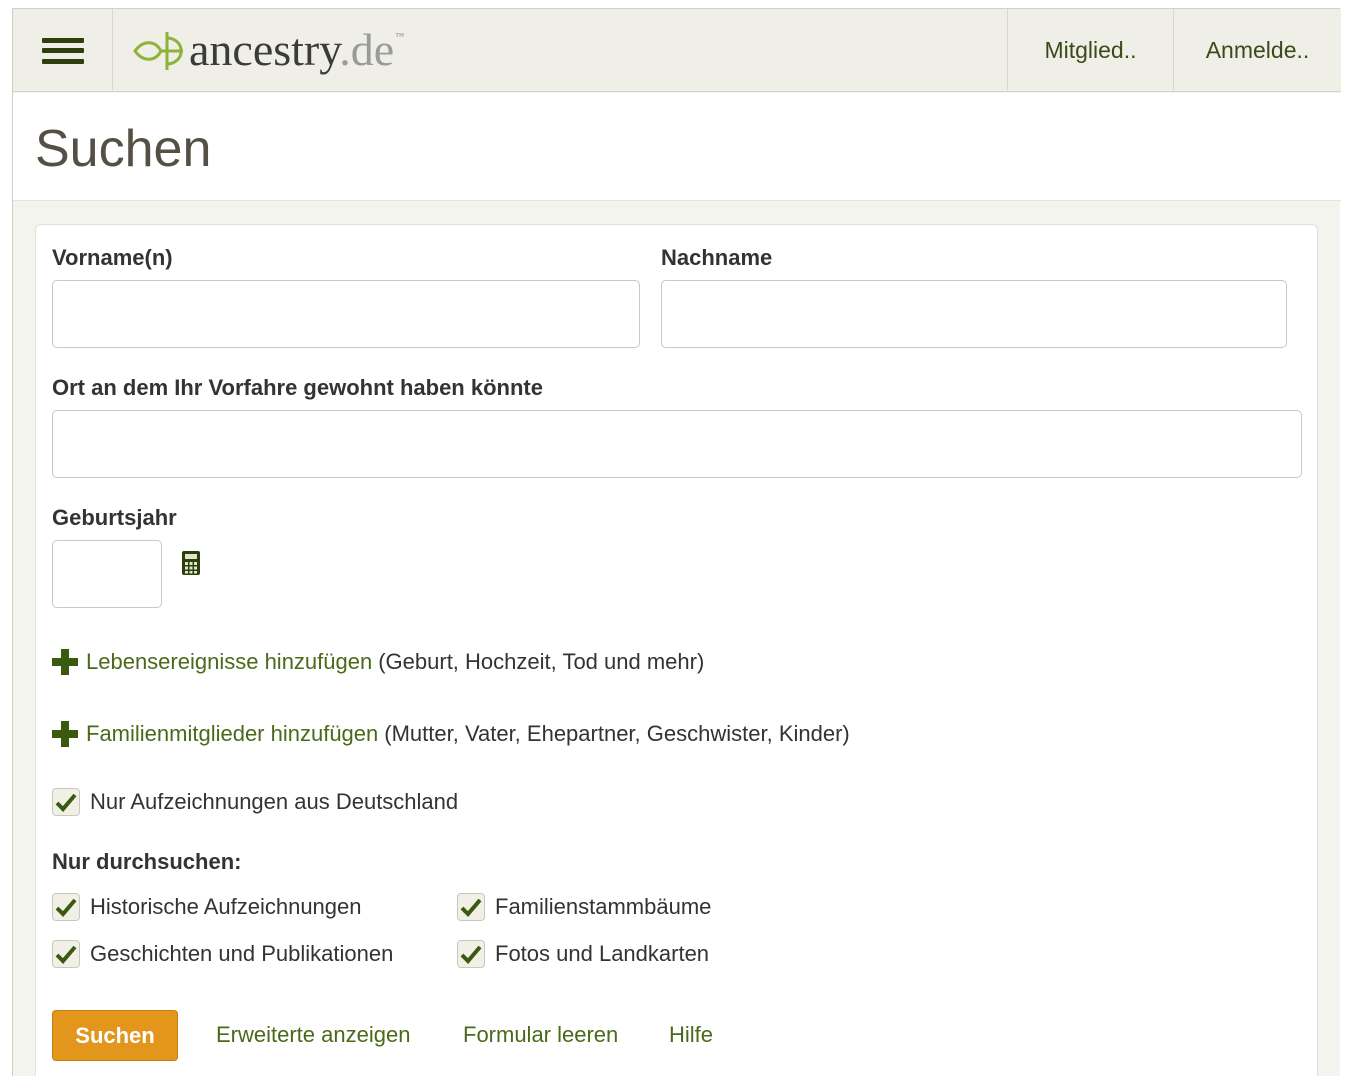 This screenshot has height=1076, width=1345. I want to click on photos-maps-checkbox, so click(471, 954).